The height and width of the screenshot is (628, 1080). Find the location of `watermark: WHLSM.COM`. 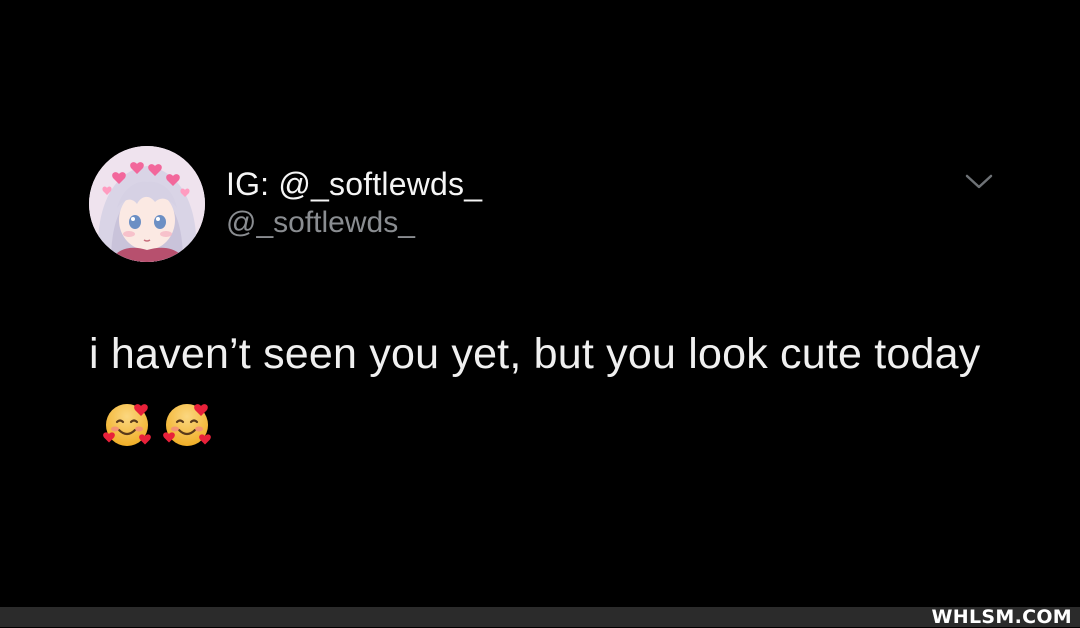

watermark: WHLSM.COM is located at coordinates (1001, 617).